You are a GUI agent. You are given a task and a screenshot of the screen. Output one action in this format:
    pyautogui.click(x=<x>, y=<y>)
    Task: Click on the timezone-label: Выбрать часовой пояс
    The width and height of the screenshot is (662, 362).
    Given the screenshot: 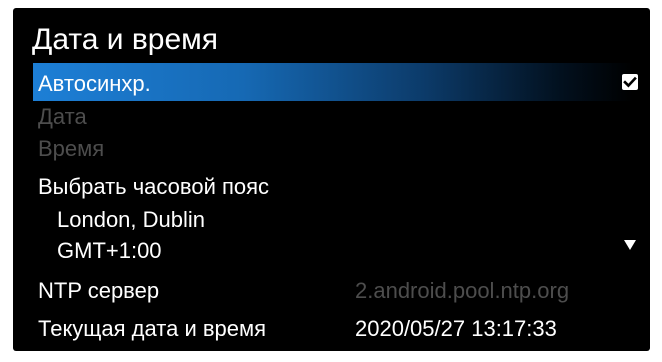 What is the action you would take?
    pyautogui.click(x=153, y=187)
    